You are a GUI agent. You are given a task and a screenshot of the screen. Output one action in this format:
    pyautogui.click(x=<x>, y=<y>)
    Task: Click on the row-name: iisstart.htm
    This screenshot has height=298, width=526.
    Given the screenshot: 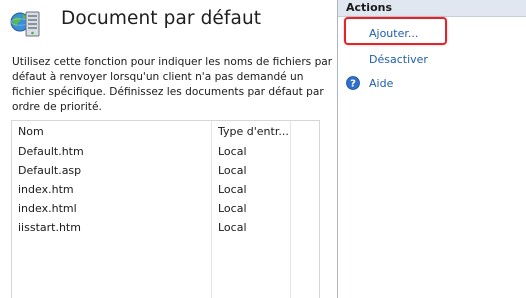 What is the action you would take?
    pyautogui.click(x=49, y=227)
    